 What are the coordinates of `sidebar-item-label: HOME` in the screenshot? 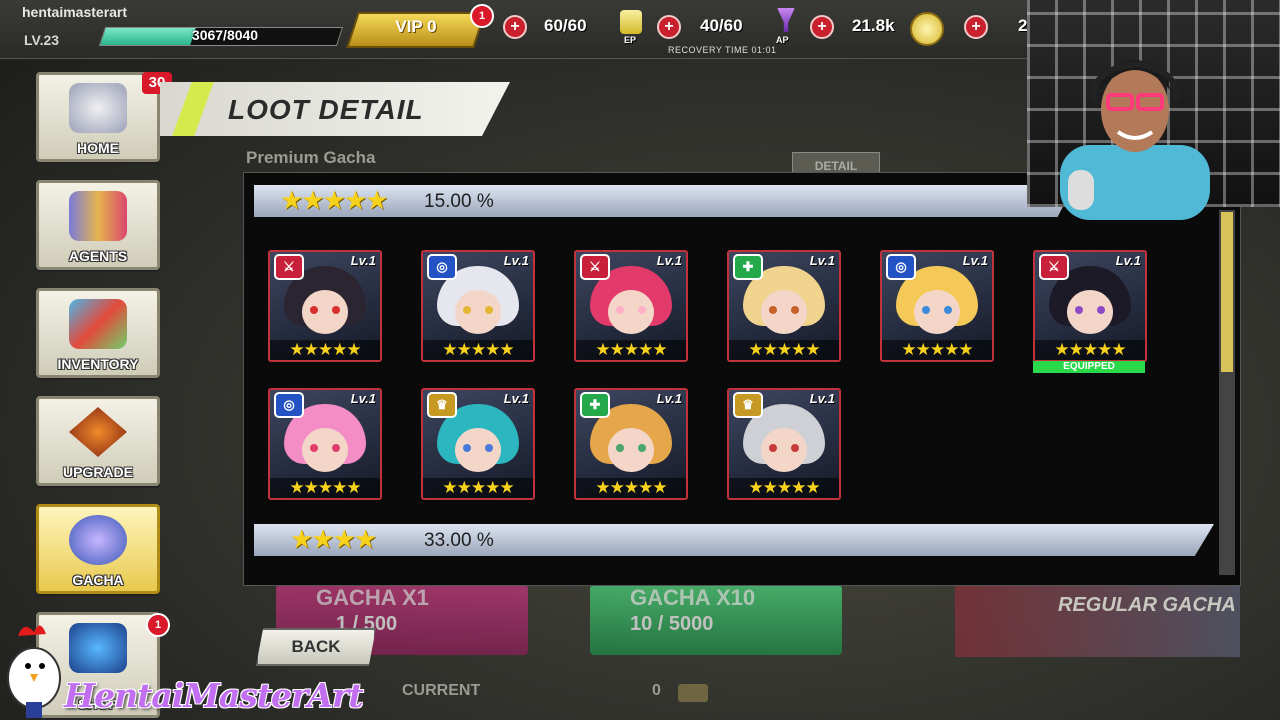 It's located at (98, 148).